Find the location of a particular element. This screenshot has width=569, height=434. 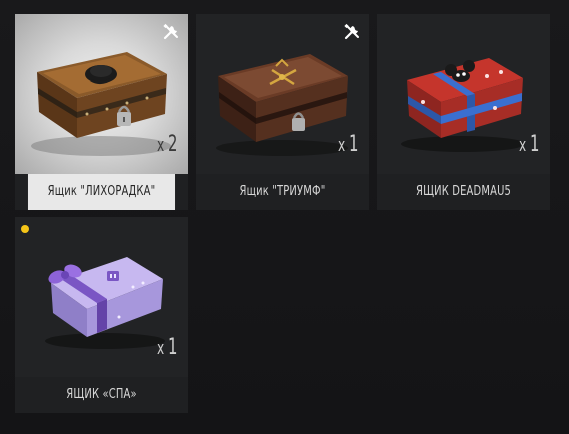

item-label: Ящик "ЛИХОРАДКА" is located at coordinates (101, 192).